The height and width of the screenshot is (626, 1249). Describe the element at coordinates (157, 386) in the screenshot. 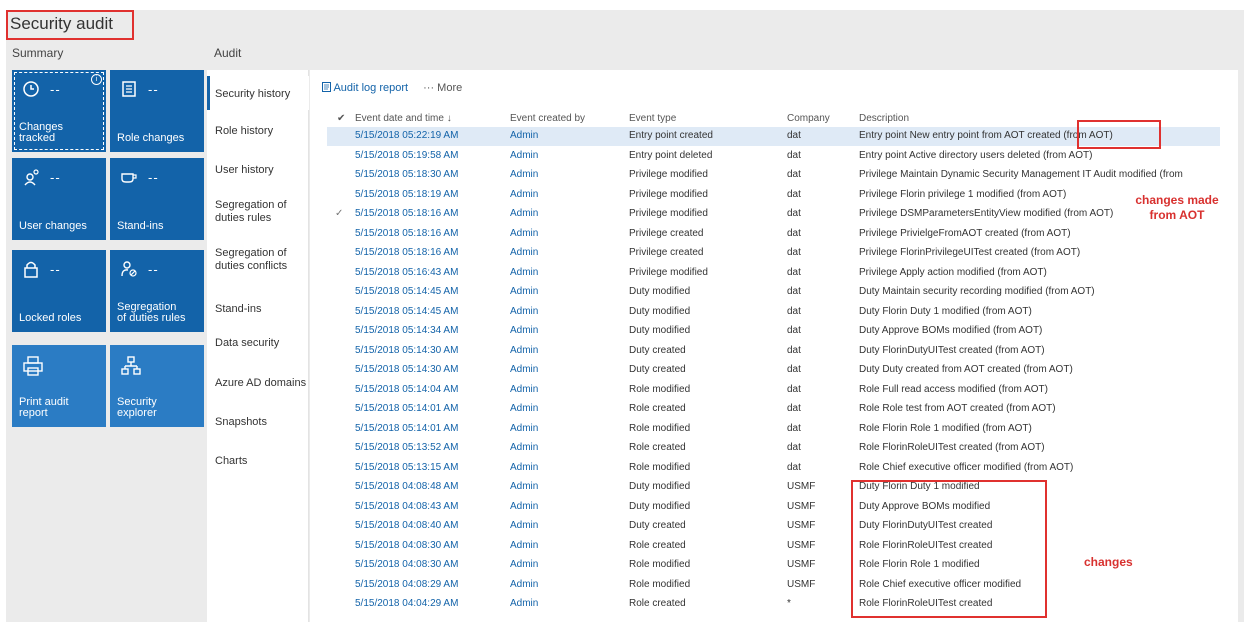

I see `tile-security-explorer: Security explorer` at that location.